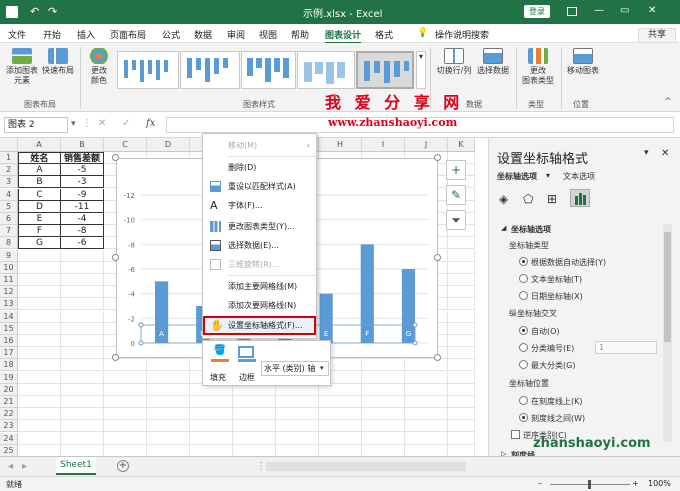 This screenshot has width=680, height=491. What do you see at coordinates (52, 34) in the screenshot?
I see `tab-home: 开始` at bounding box center [52, 34].